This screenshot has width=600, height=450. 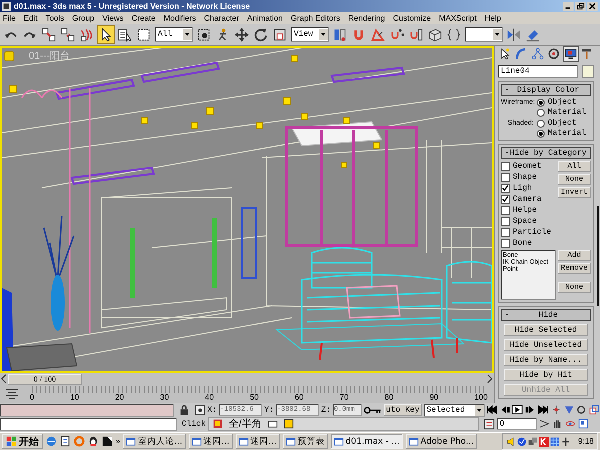 What do you see at coordinates (543, 410) in the screenshot?
I see `go-to-end-icon` at bounding box center [543, 410].